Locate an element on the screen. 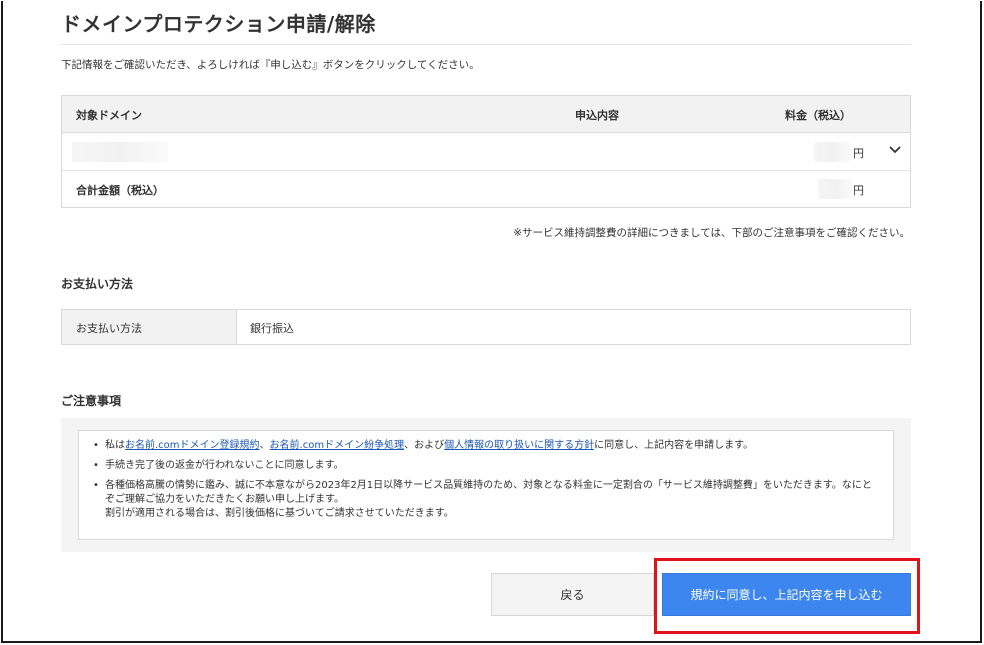  link-privacy-policy: 個人情報の取り扱いに関する方針 is located at coordinates (519, 445).